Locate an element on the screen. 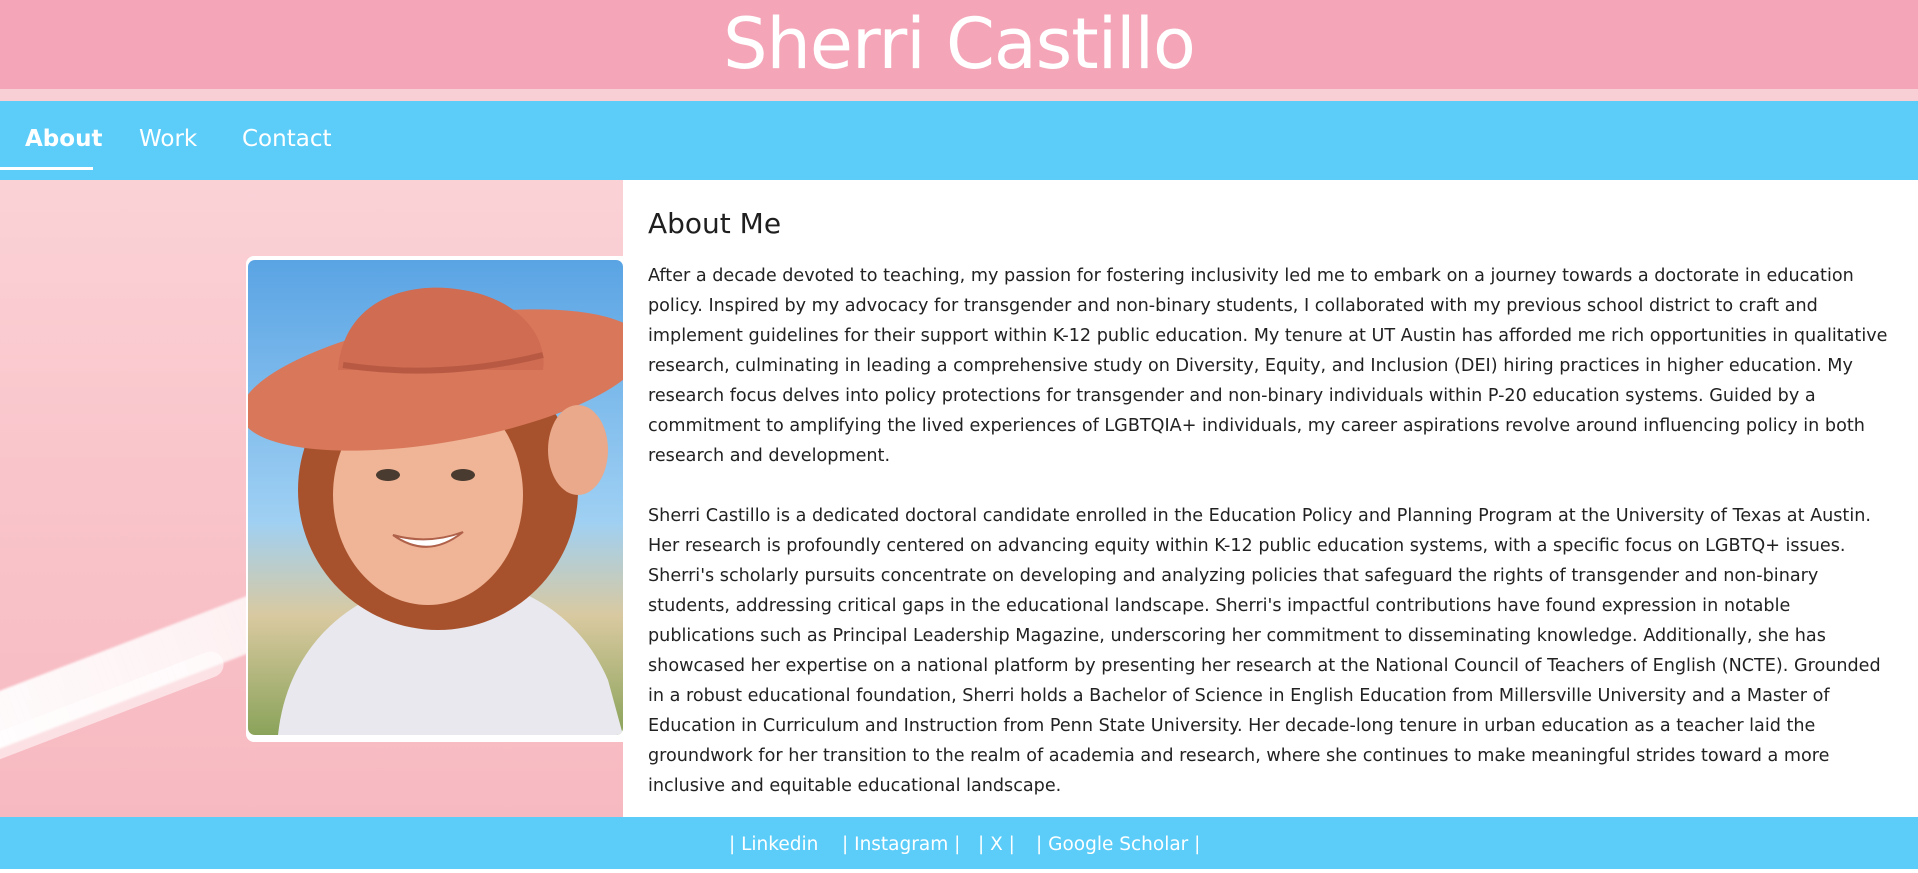 This screenshot has width=1918, height=873. active-tab-indicator is located at coordinates (46, 168).